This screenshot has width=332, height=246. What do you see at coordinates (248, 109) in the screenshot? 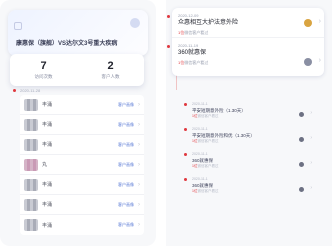
I see `list-item: 2020-11-1 平安短期意外险（1.30天） 1位微信客户看过 ›` at bounding box center [248, 109].